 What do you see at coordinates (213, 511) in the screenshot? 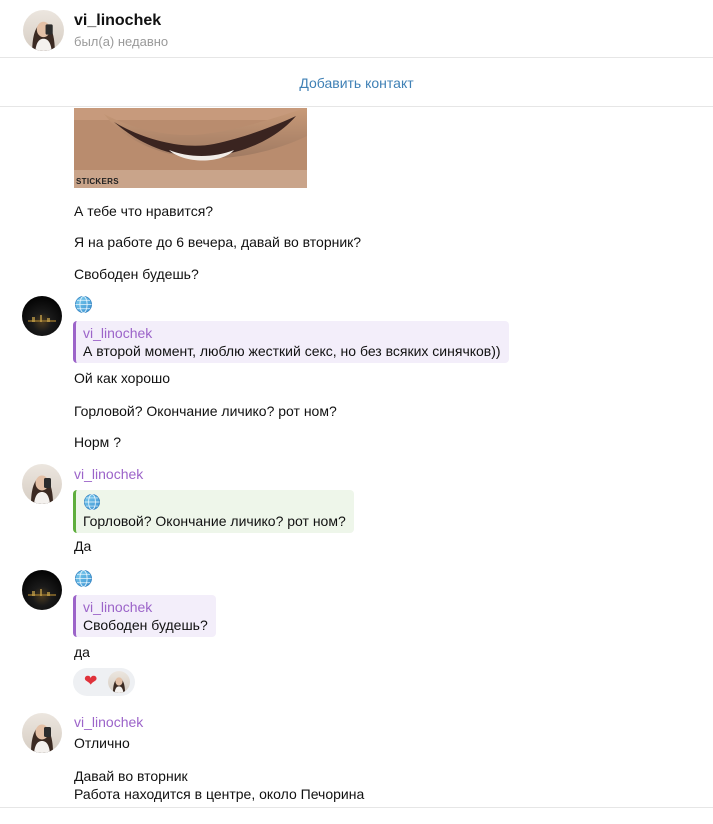
I see `reply-quote: Горловой? Окончание личико? рот ном?` at bounding box center [213, 511].